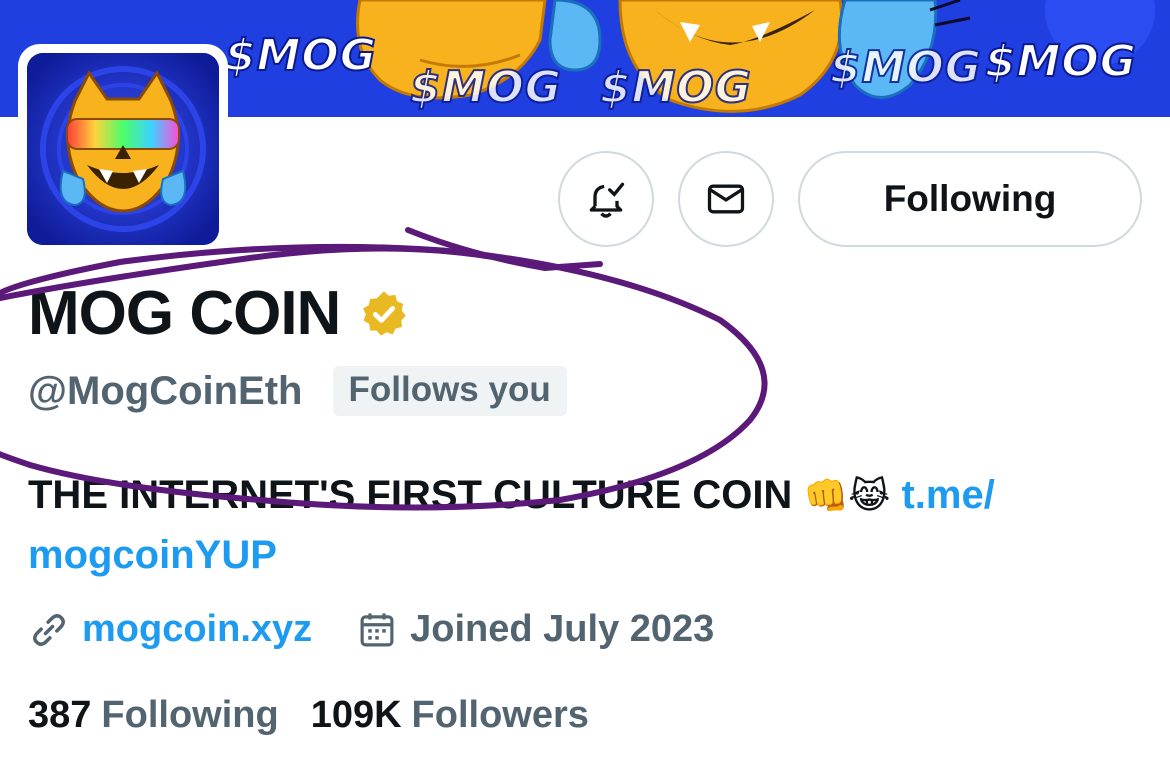  What do you see at coordinates (410, 495) in the screenshot?
I see `bio-text: THE INTERNET'S FIRST CULTURE COIN` at bounding box center [410, 495].